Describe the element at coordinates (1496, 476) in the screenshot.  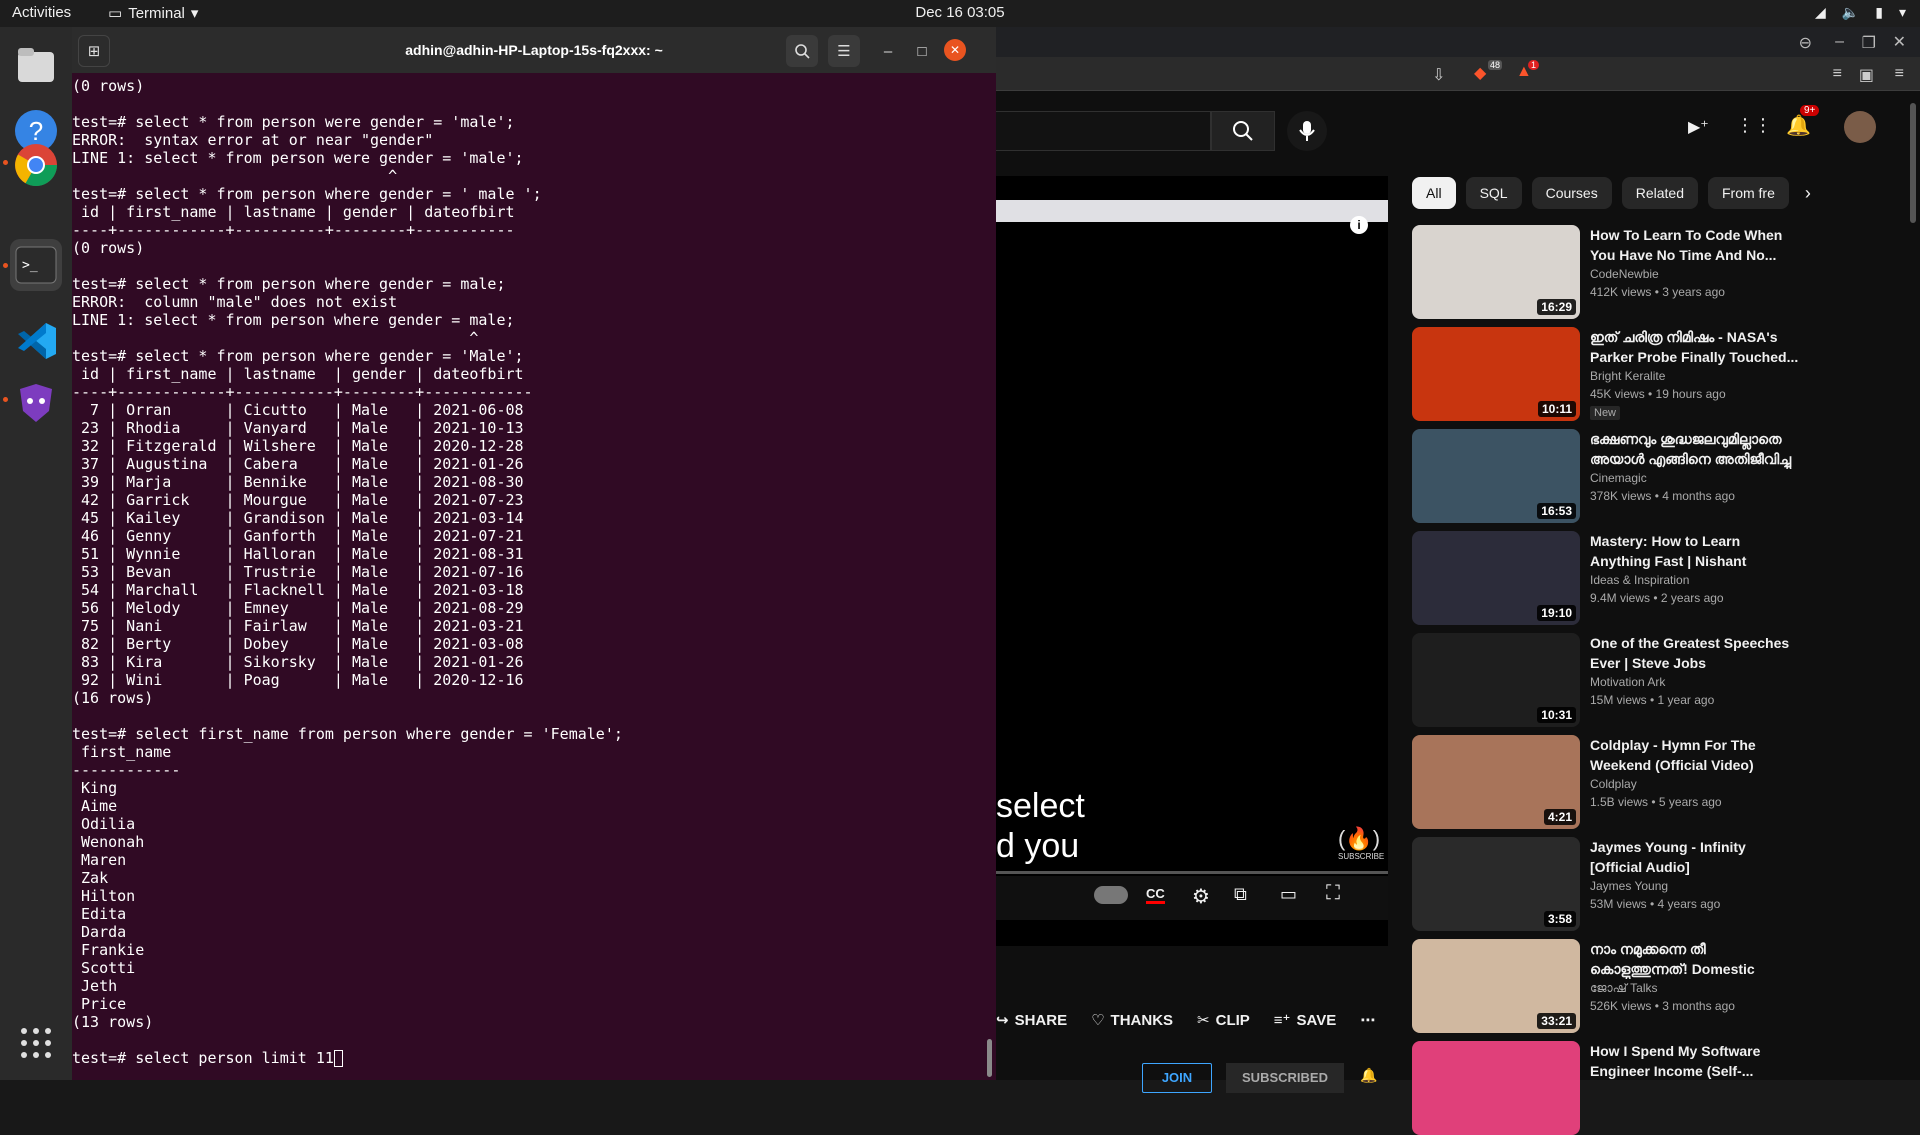
I see `video-thumbnail: 16:53` at that location.